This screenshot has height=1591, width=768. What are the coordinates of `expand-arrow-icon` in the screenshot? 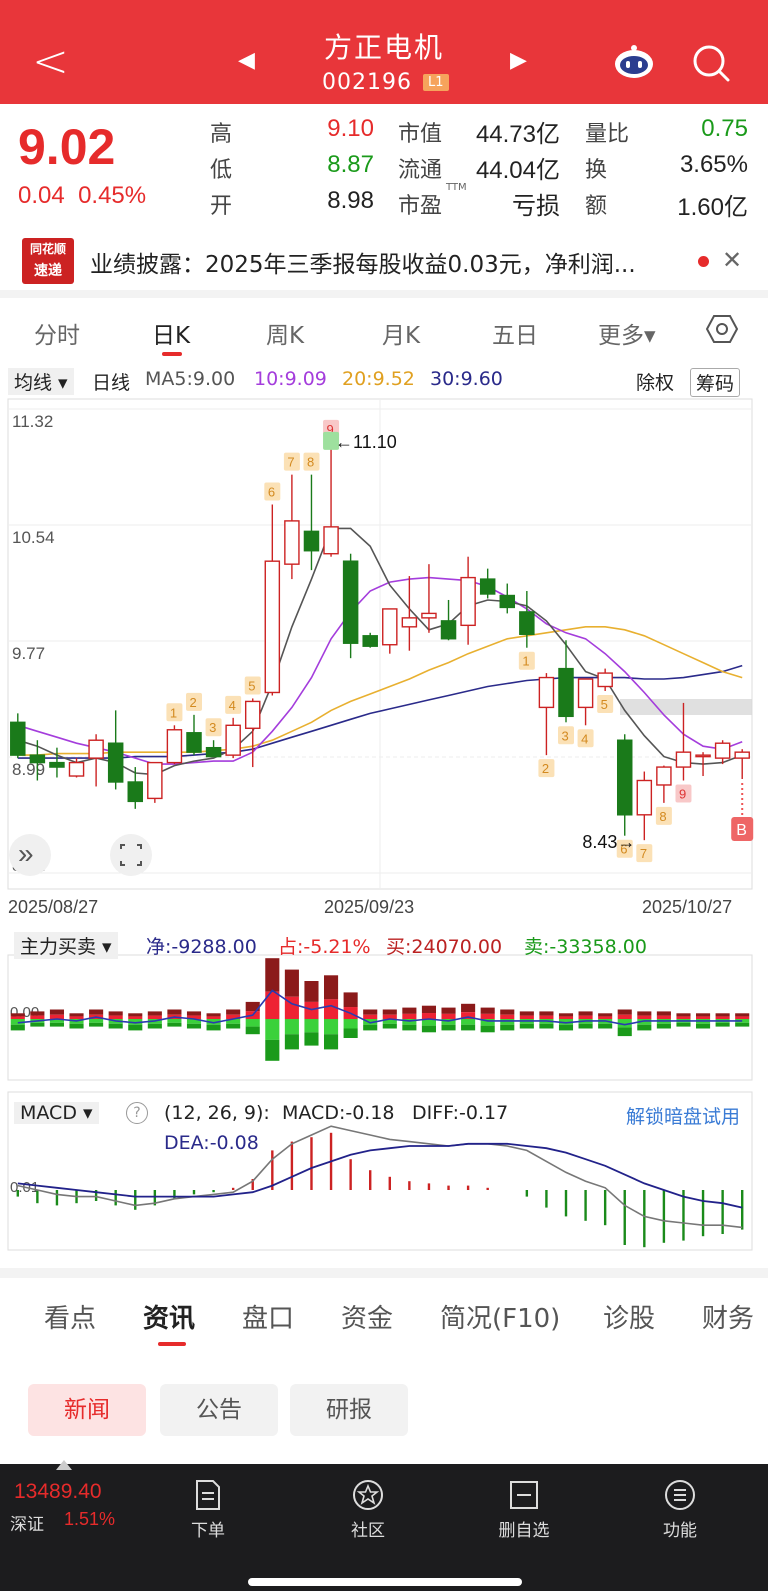 It's located at (64, 1465).